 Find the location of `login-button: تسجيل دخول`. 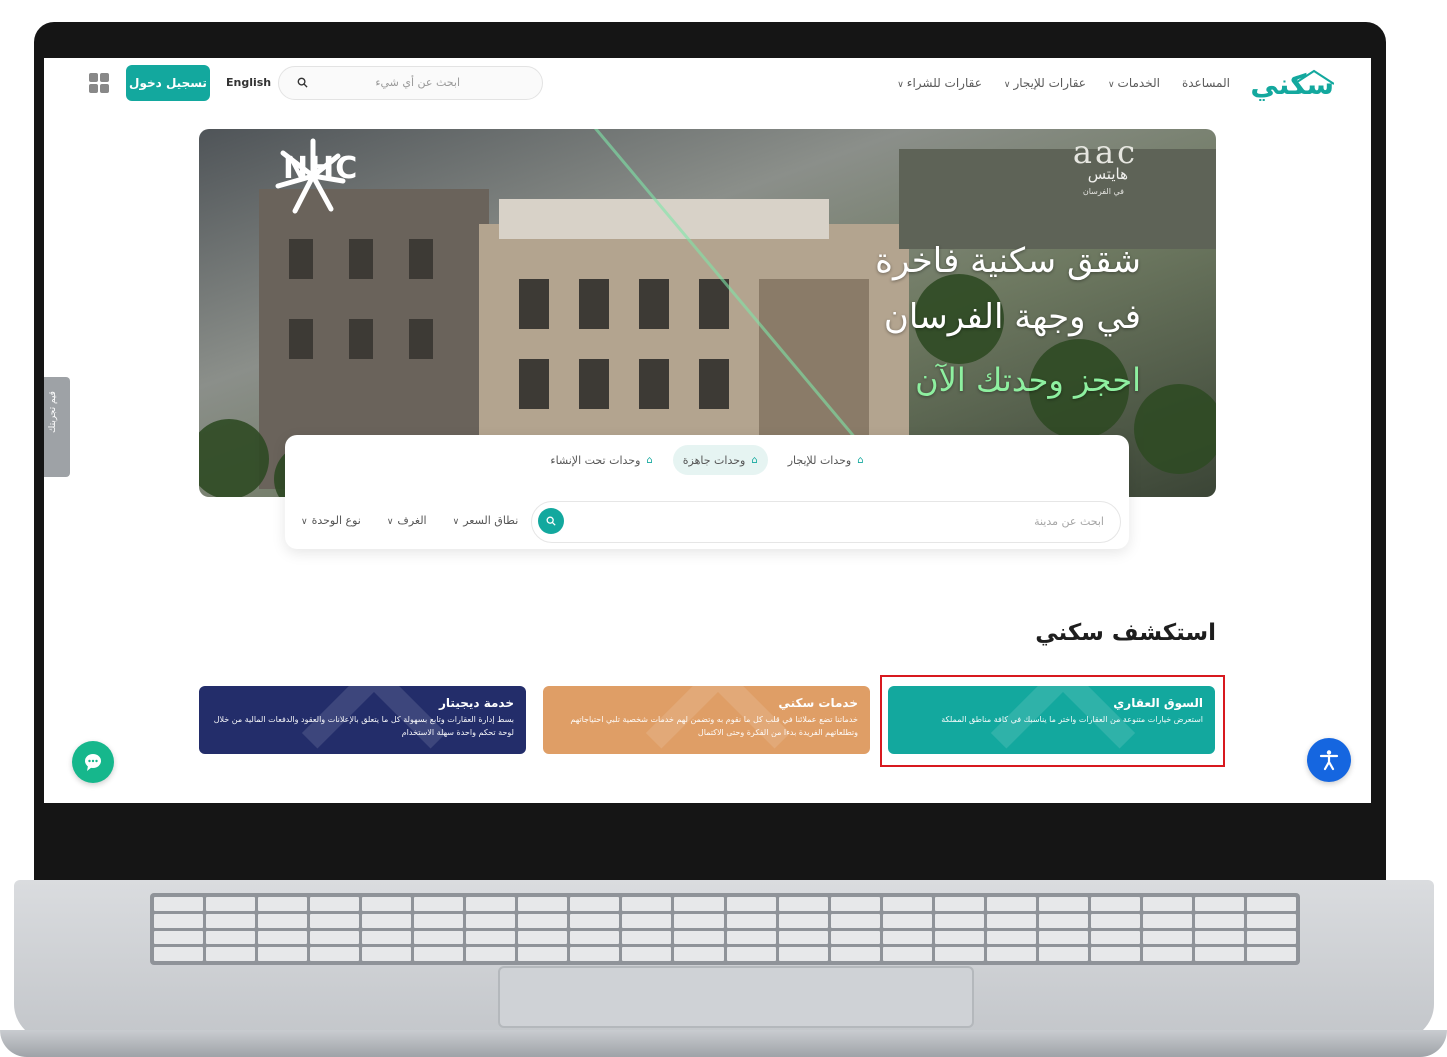

login-button: تسجيل دخول is located at coordinates (168, 83).